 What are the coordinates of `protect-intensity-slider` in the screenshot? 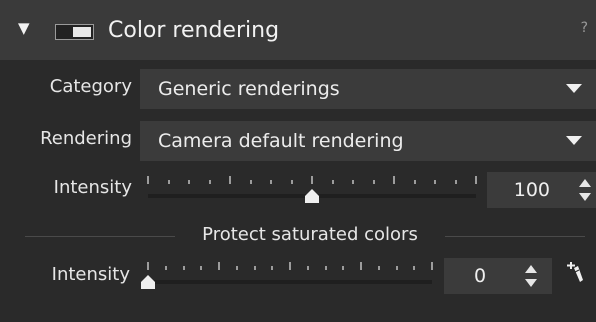 It's located at (286, 275).